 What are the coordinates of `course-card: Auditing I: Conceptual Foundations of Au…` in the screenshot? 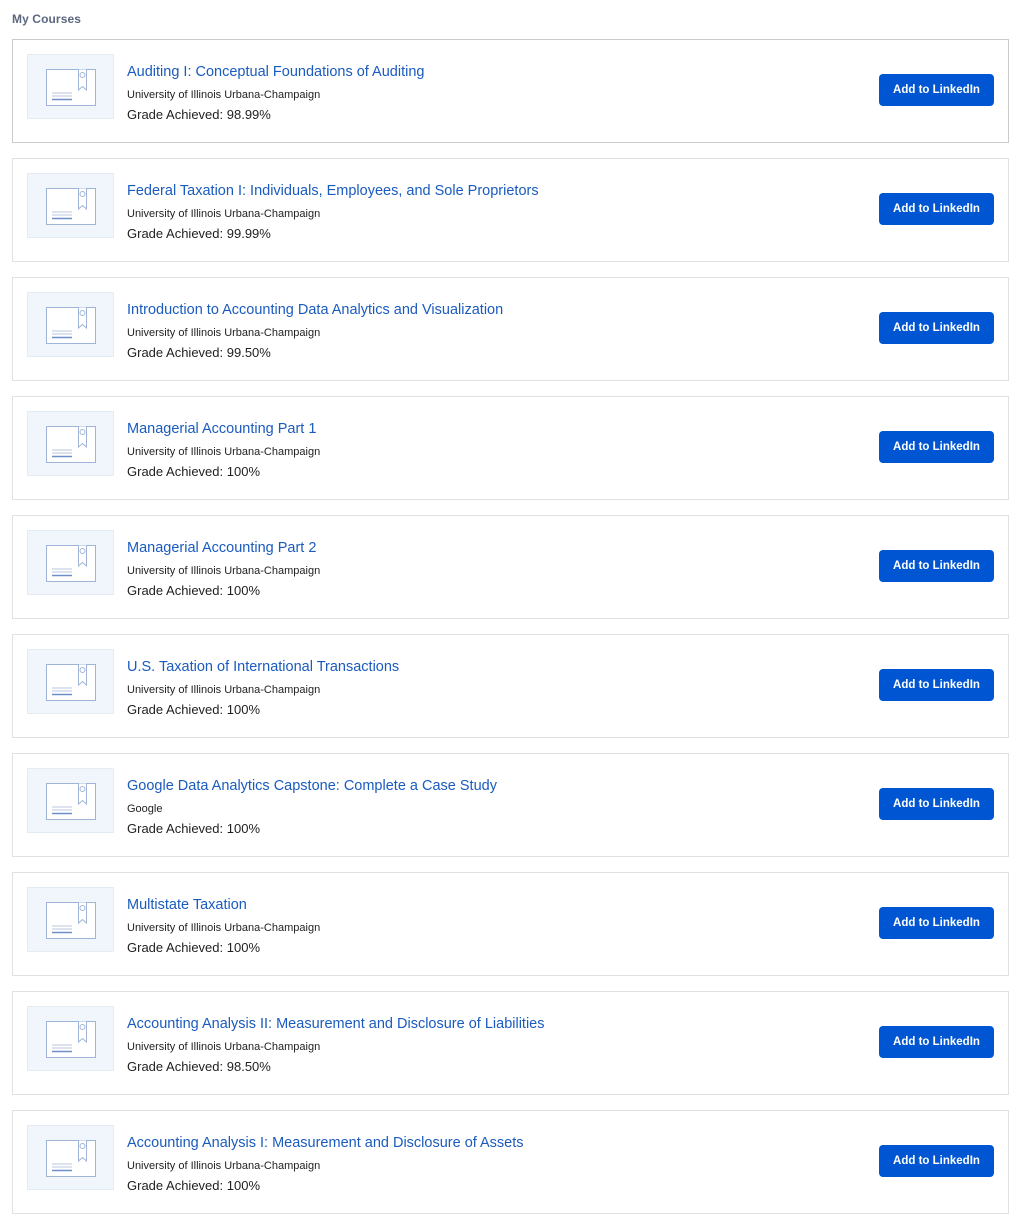 It's located at (510, 91).